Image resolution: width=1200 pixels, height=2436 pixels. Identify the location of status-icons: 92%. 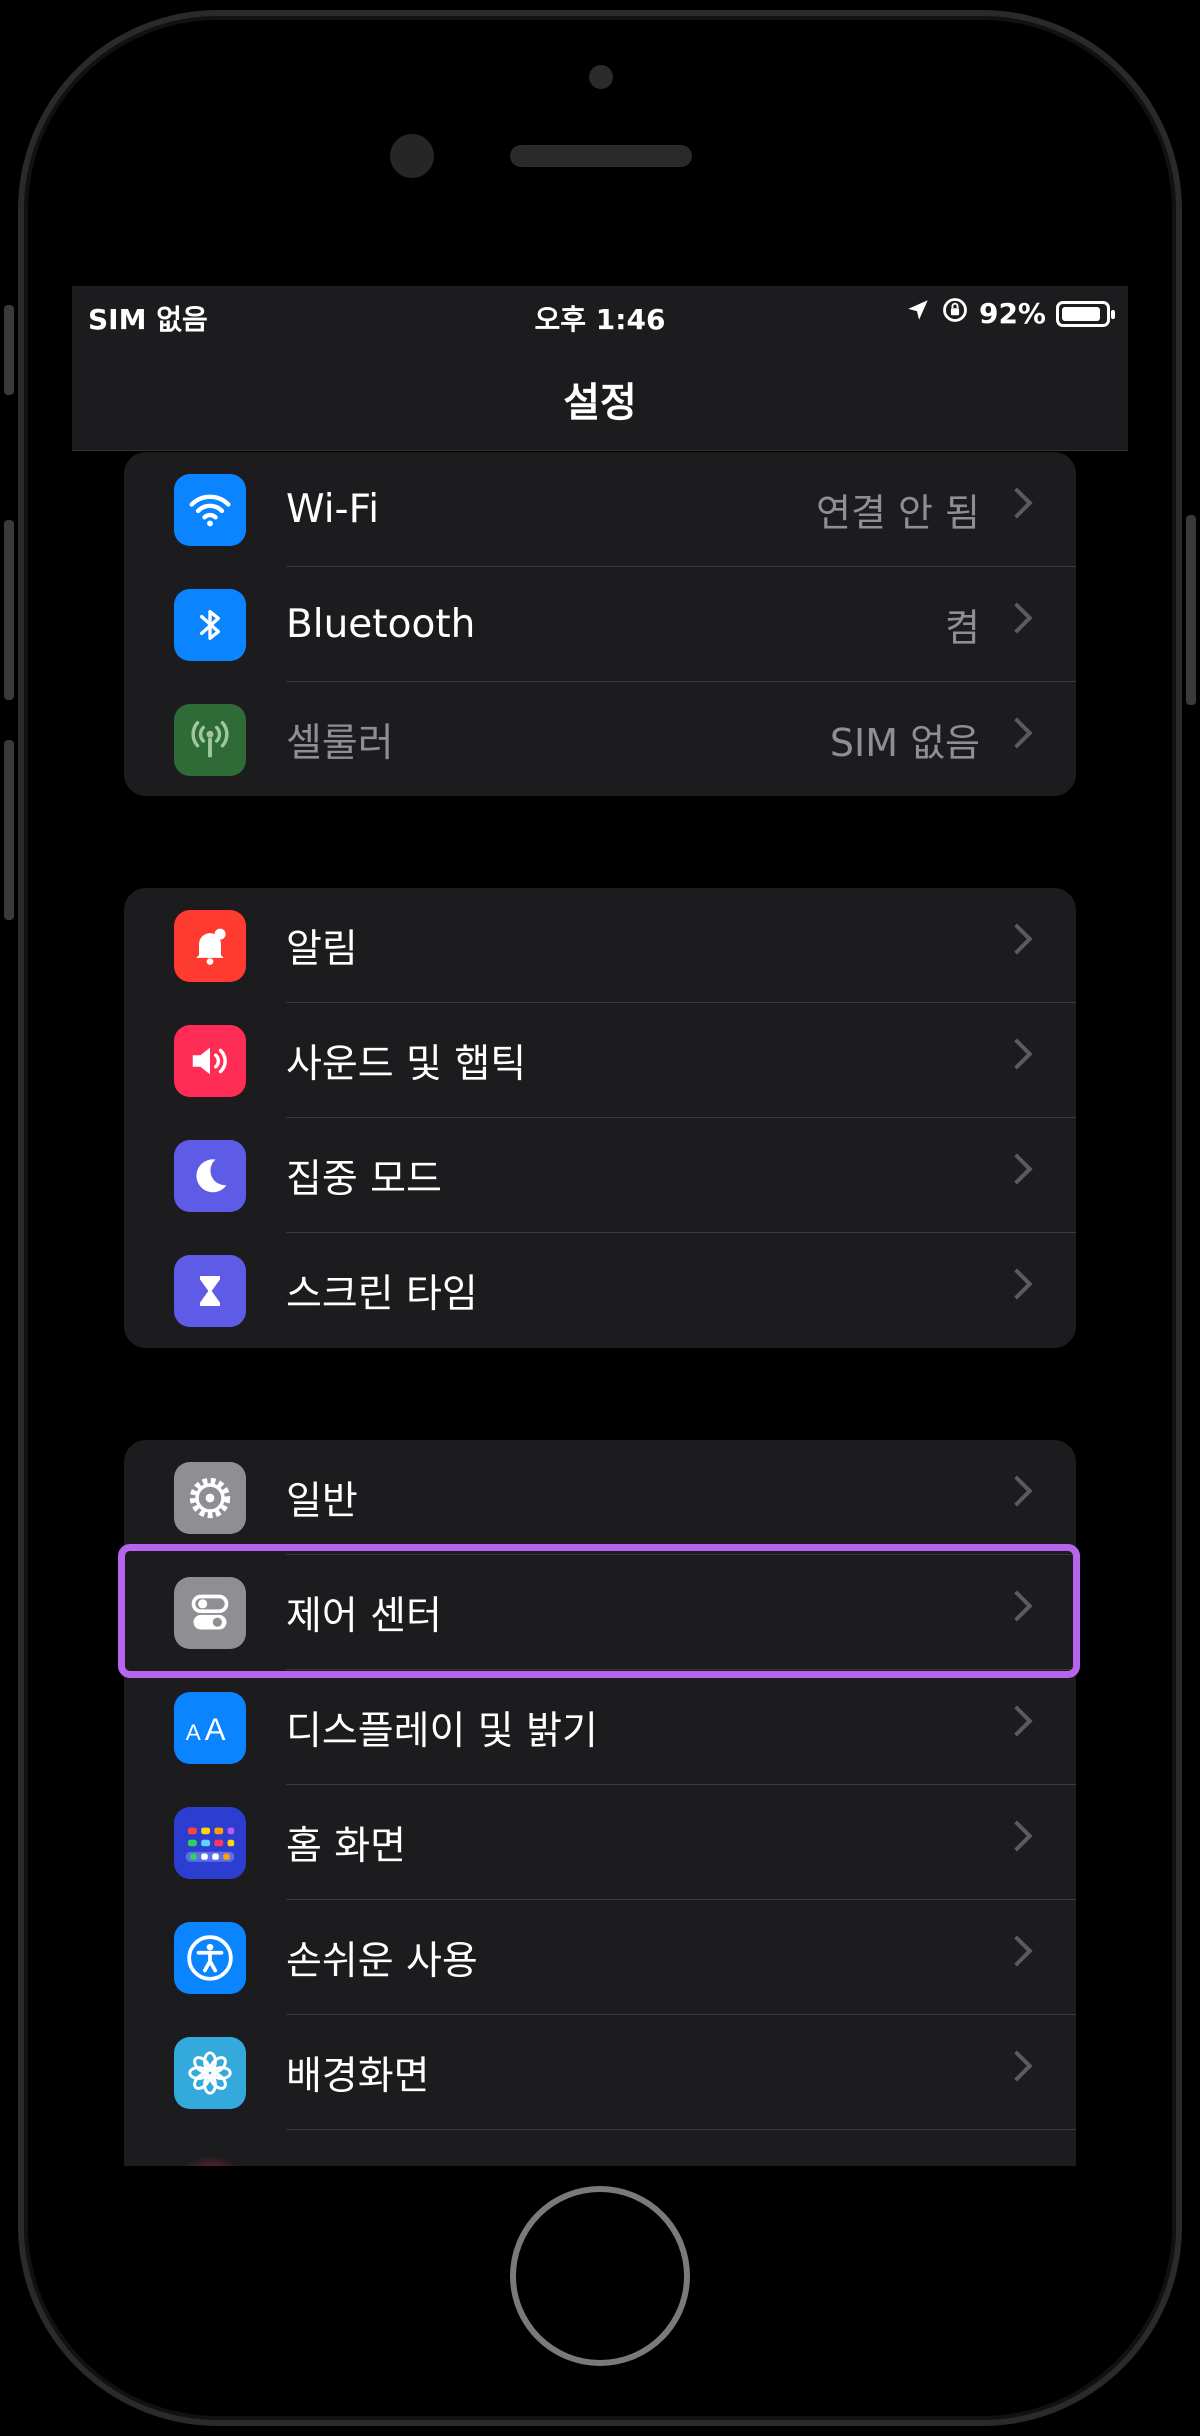
(1010, 313).